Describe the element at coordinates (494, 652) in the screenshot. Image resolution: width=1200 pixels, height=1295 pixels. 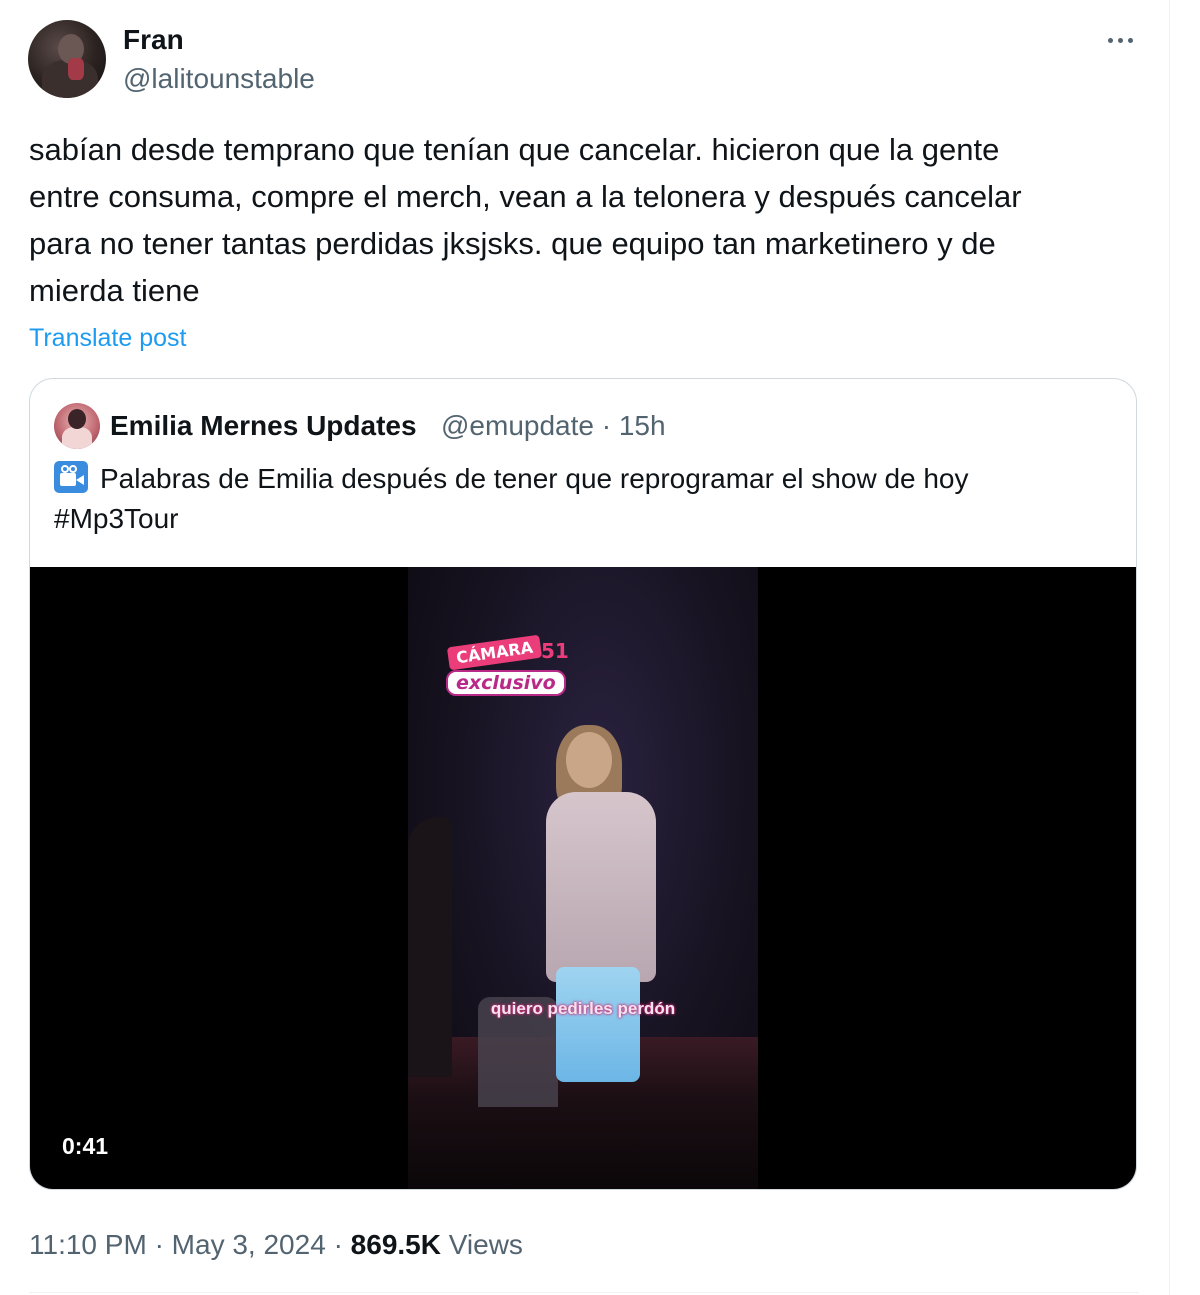
I see `camara-logo: CÁMARA` at that location.